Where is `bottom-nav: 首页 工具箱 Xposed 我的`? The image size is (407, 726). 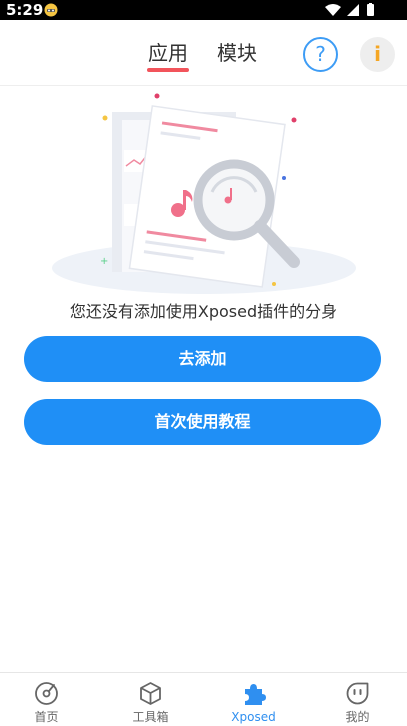 bottom-nav: 首页 工具箱 Xposed 我的 is located at coordinates (203, 699).